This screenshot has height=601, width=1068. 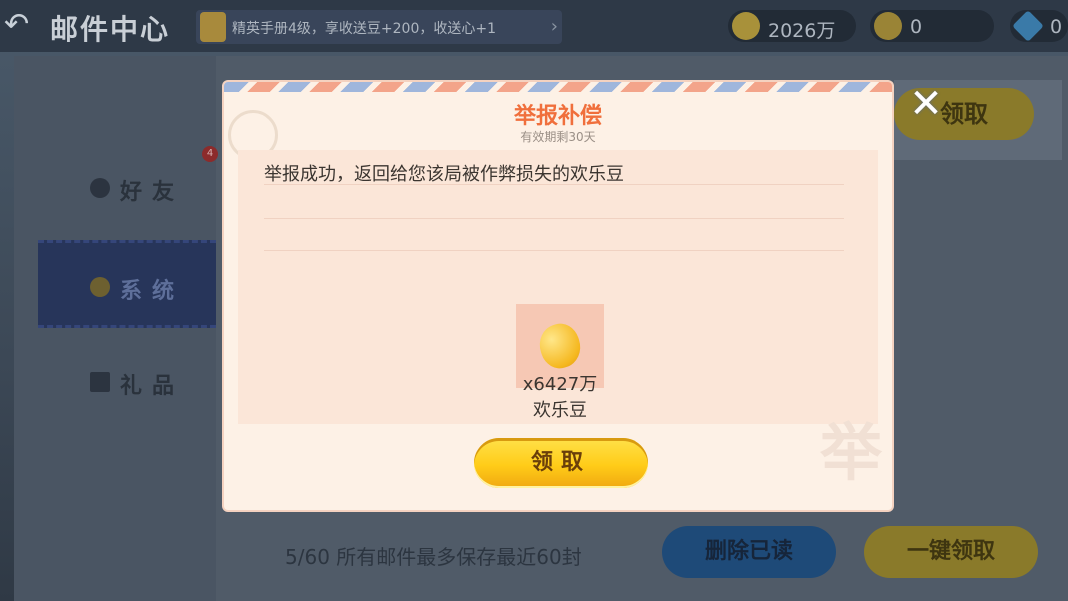 What do you see at coordinates (560, 384) in the screenshot?
I see `reward-count: x6427万` at bounding box center [560, 384].